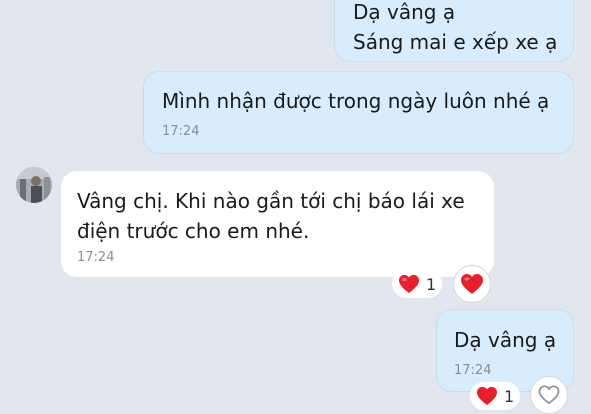 This screenshot has width=591, height=414. I want to click on heart-outline-icon, so click(549, 395).